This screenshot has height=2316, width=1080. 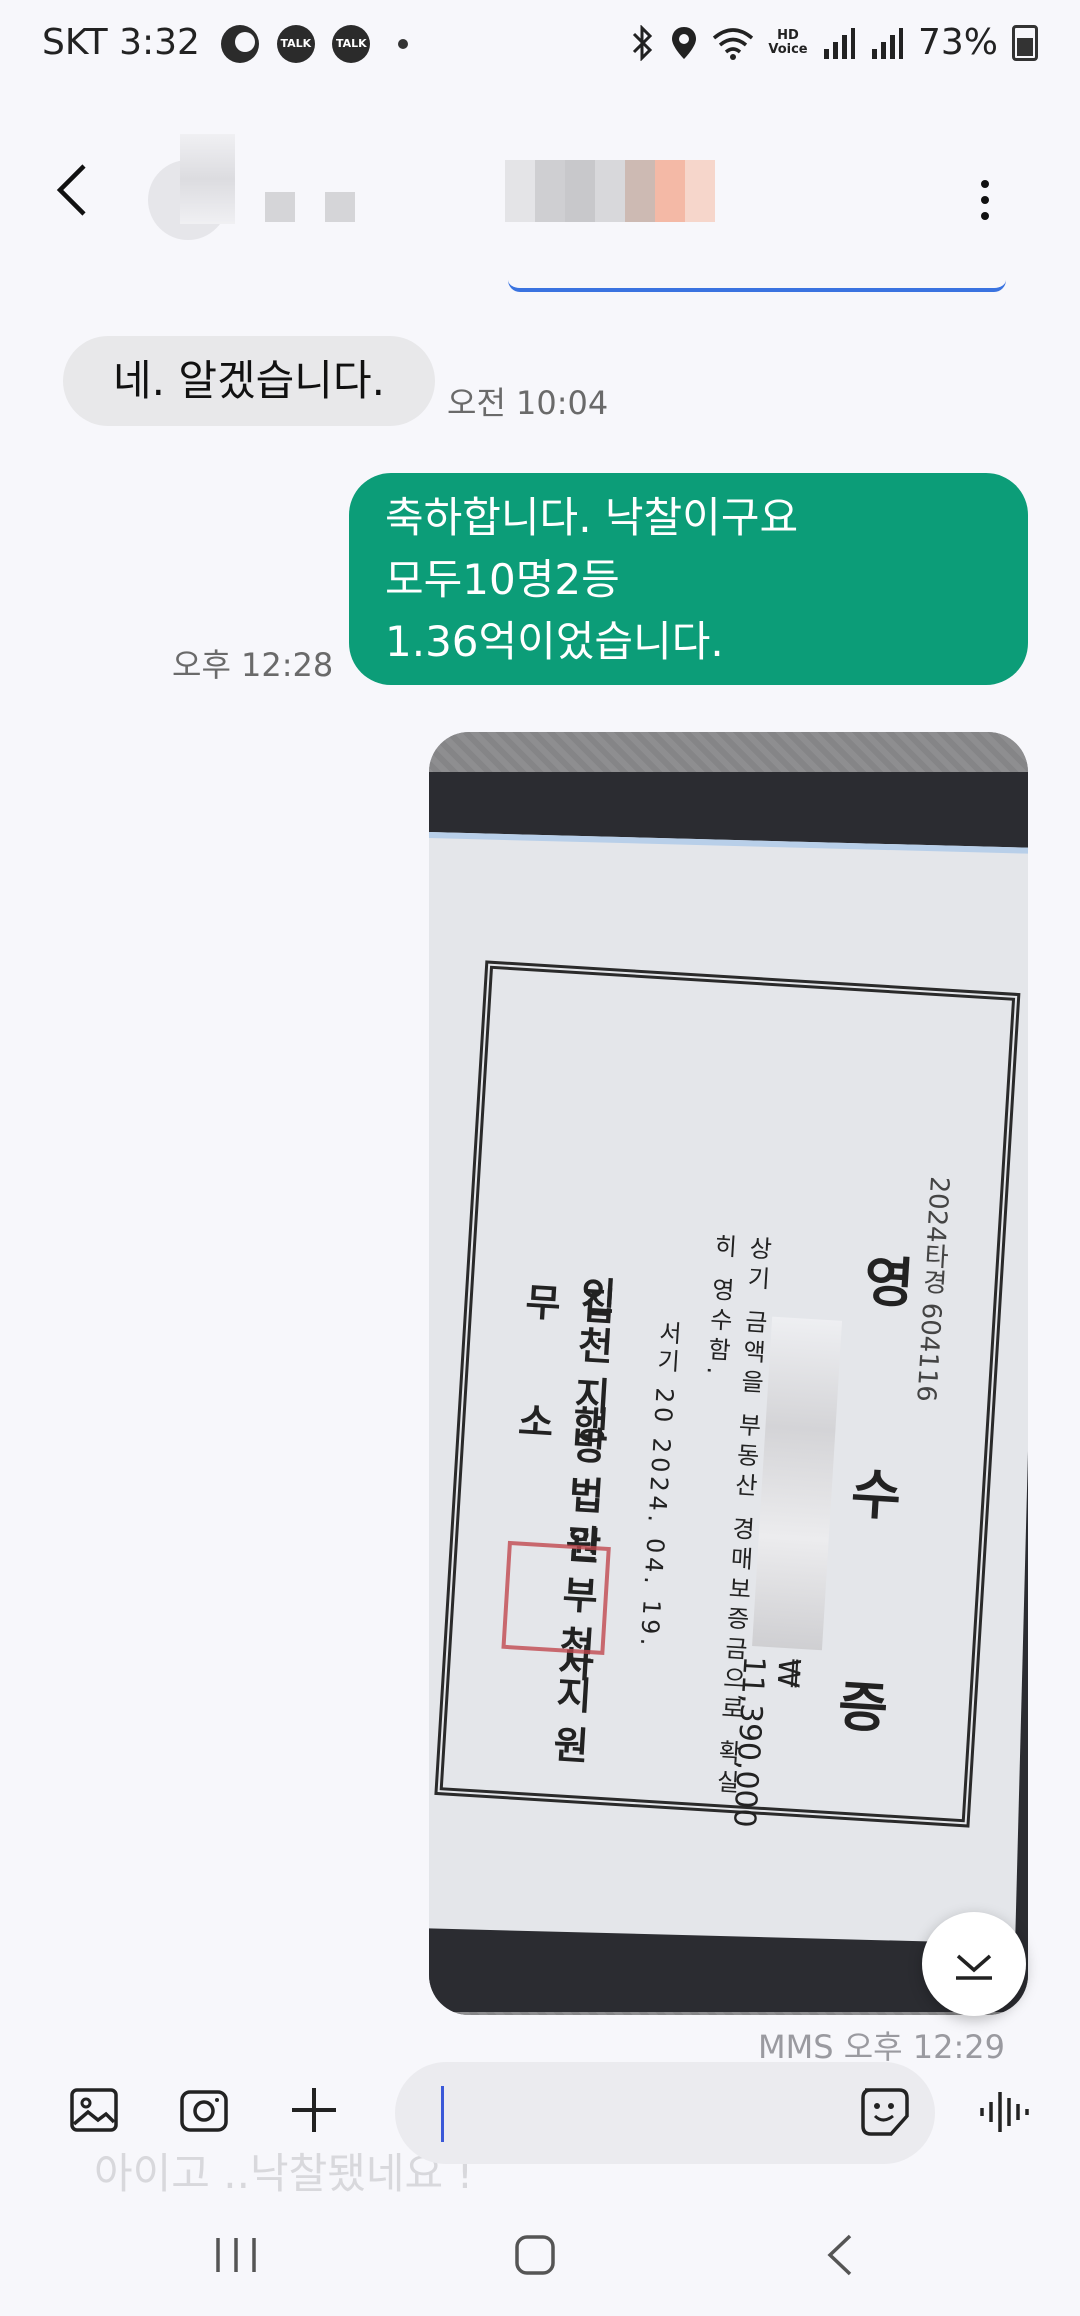 I want to click on message-timestamp: 오후 12:28, so click(x=253, y=665).